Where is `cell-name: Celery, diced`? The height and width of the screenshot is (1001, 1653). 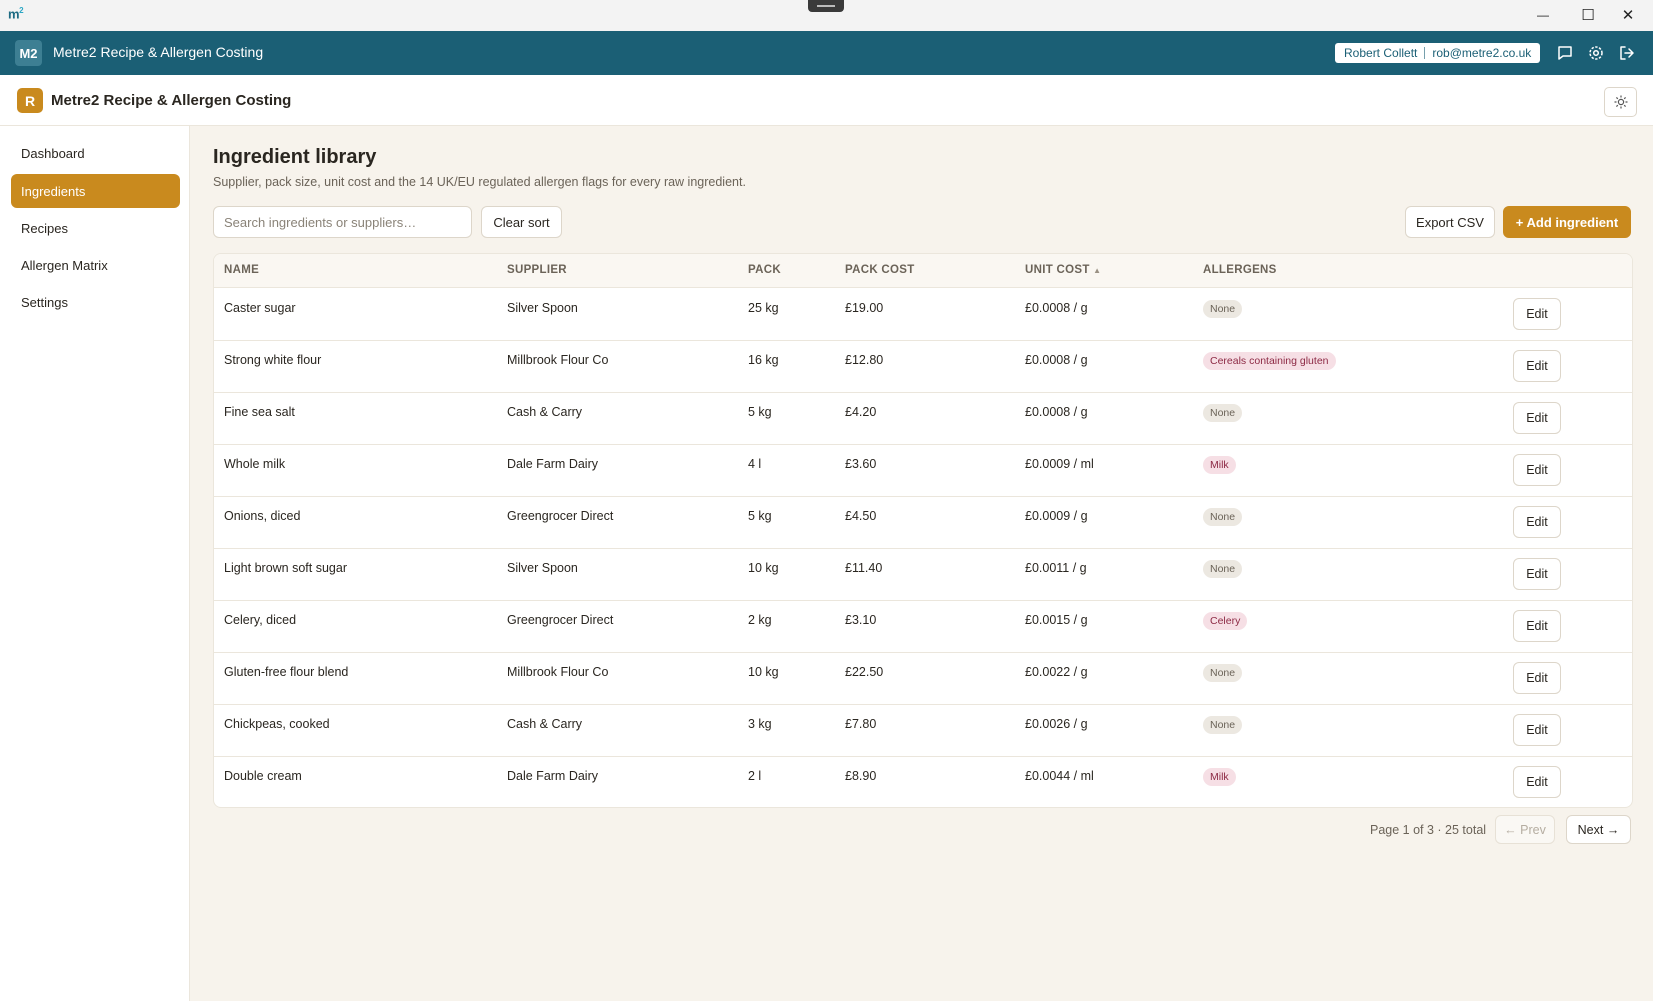
cell-name: Celery, diced is located at coordinates (260, 620).